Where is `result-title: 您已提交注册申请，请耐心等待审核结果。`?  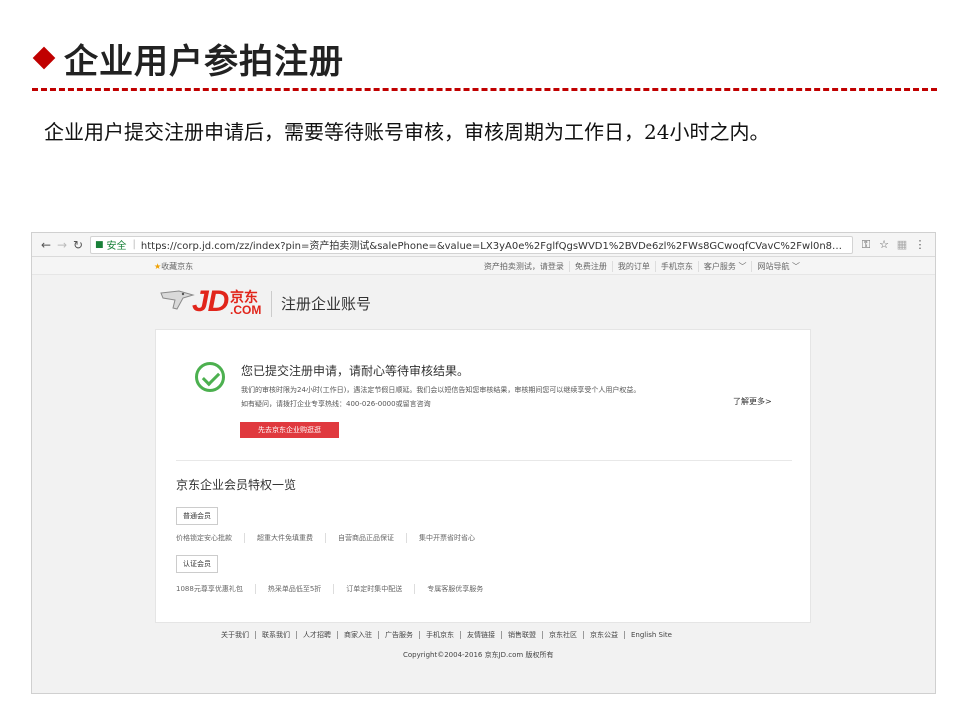 result-title: 您已提交注册申请，请耐心等待审核结果。 is located at coordinates (355, 371).